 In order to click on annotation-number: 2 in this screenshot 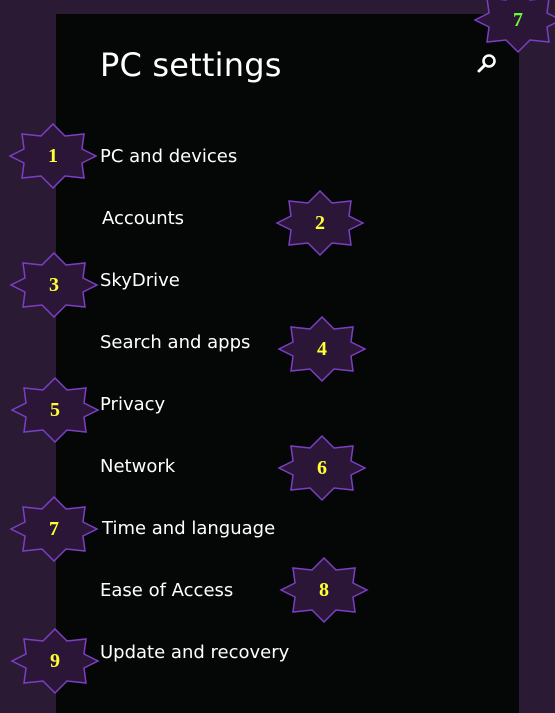, I will do `click(320, 222)`.